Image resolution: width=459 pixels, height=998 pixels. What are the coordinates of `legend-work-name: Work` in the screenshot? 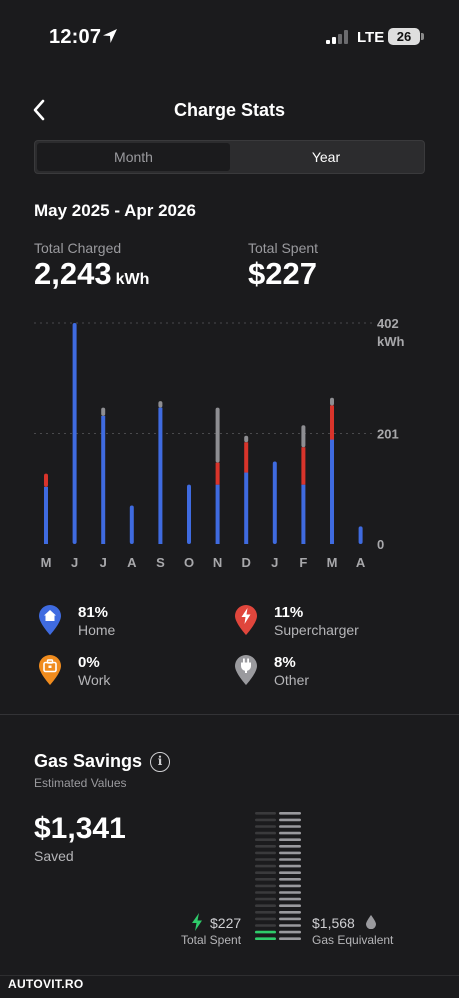 It's located at (94, 680).